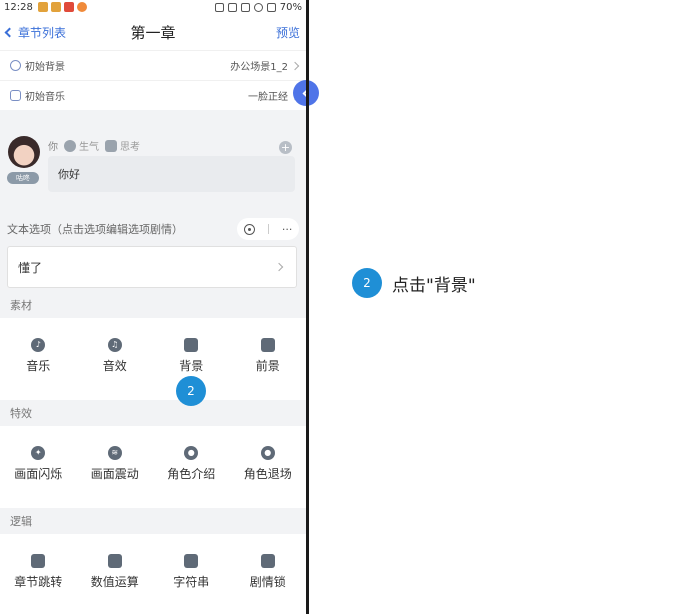 This screenshot has width=700, height=614. Describe the element at coordinates (89, 147) in the screenshot. I see `emote-label: 生气` at that location.